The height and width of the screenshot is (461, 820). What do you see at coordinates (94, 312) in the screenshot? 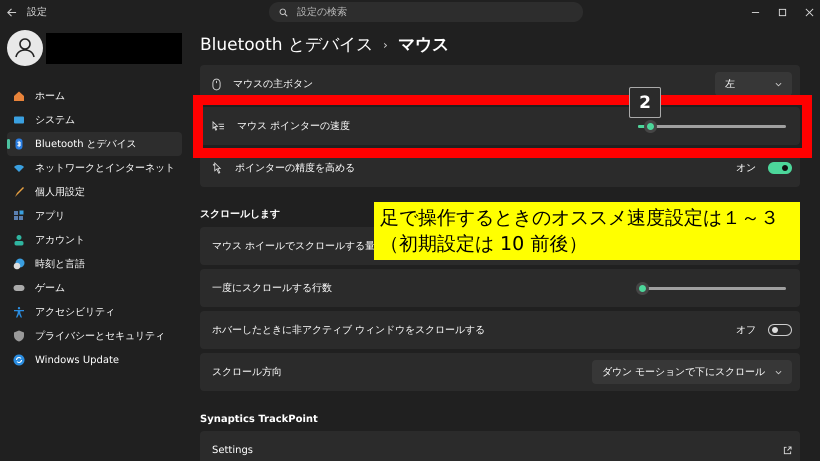
I see `sidebar-item: アクセシビリティ` at bounding box center [94, 312].